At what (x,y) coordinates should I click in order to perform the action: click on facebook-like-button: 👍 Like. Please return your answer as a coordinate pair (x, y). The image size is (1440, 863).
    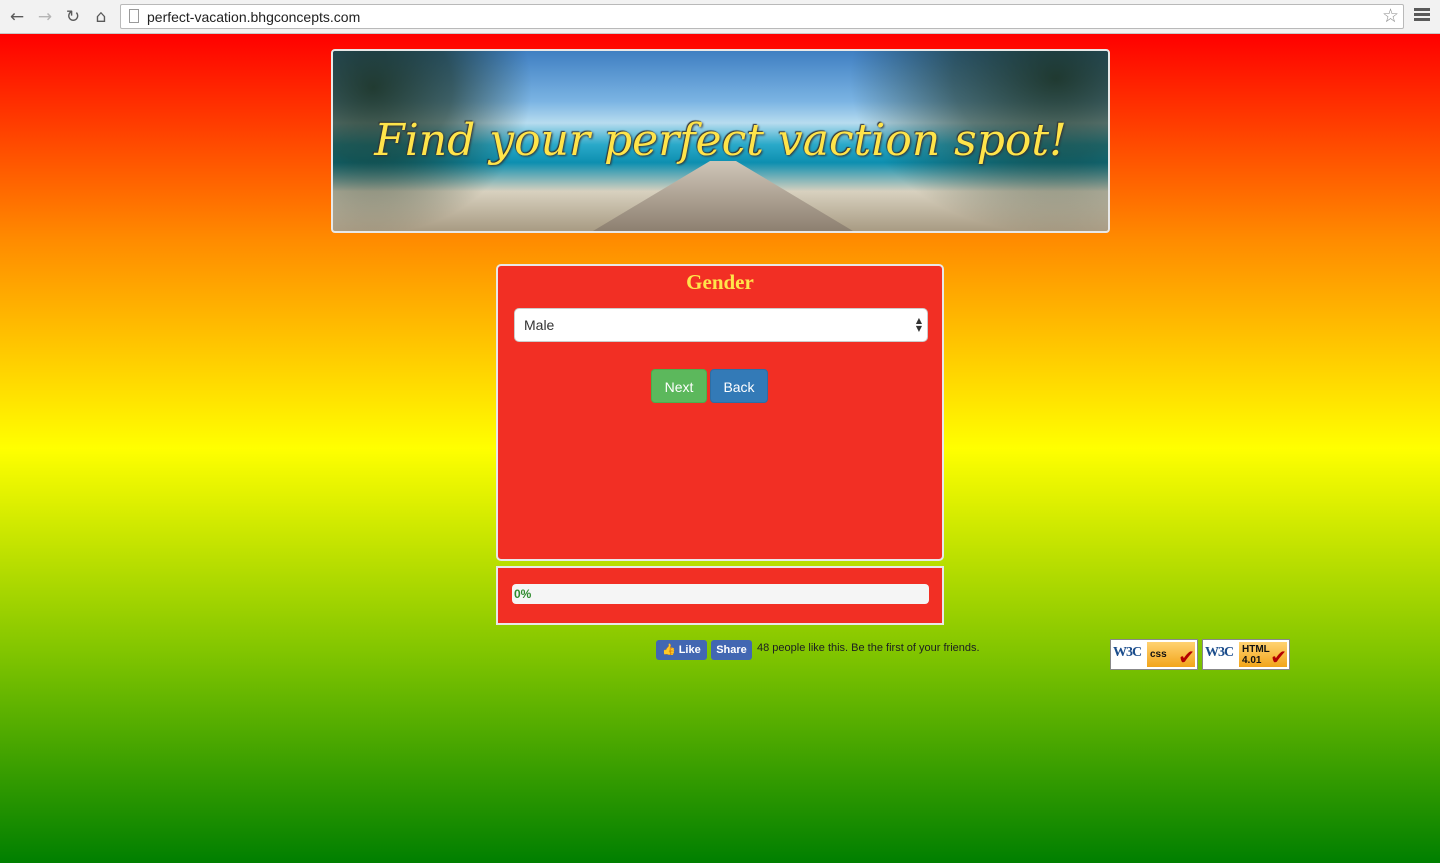
    Looking at the image, I should click on (681, 650).